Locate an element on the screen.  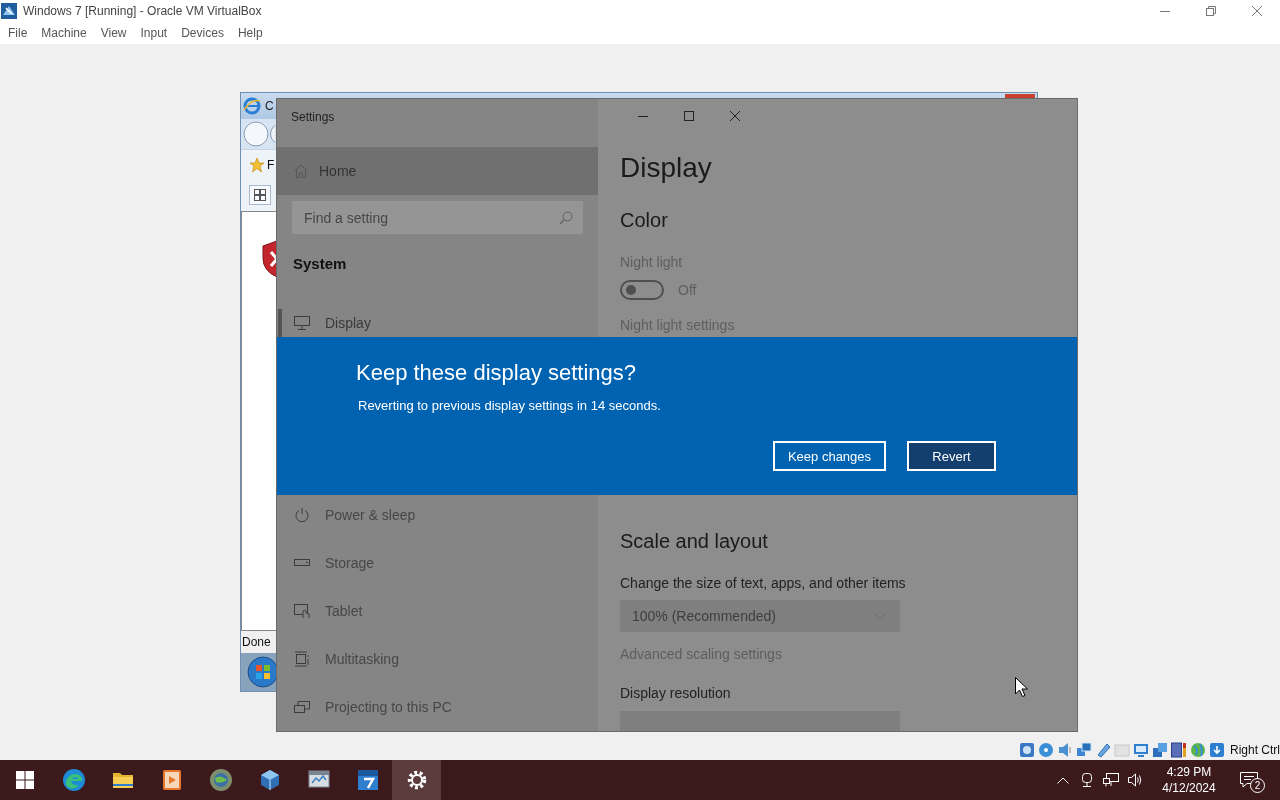
restore-icon is located at coordinates (1211, 11).